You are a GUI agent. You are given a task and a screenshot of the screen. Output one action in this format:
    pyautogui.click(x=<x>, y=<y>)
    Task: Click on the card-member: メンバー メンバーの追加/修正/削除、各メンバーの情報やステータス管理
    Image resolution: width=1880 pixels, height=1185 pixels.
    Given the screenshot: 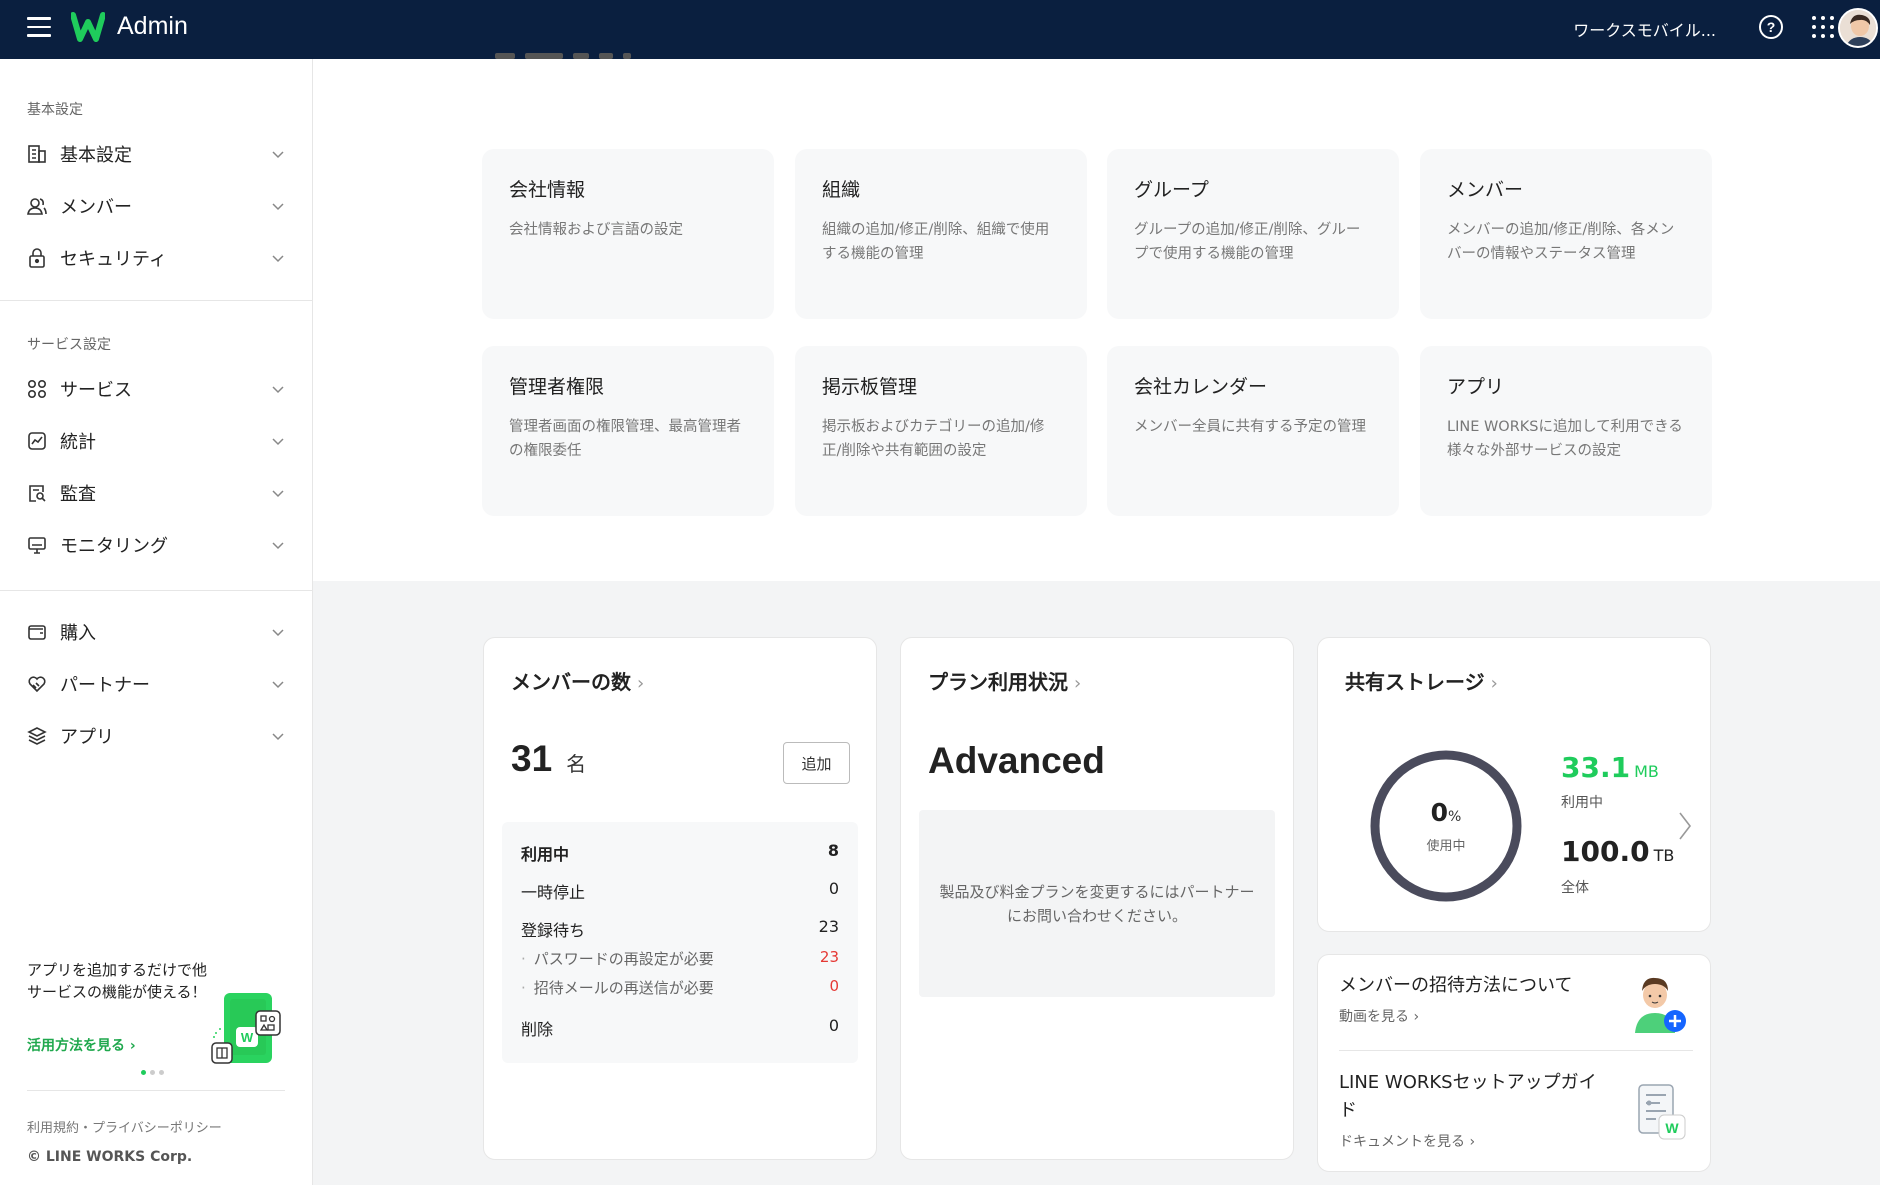 What is the action you would take?
    pyautogui.click(x=1566, y=234)
    